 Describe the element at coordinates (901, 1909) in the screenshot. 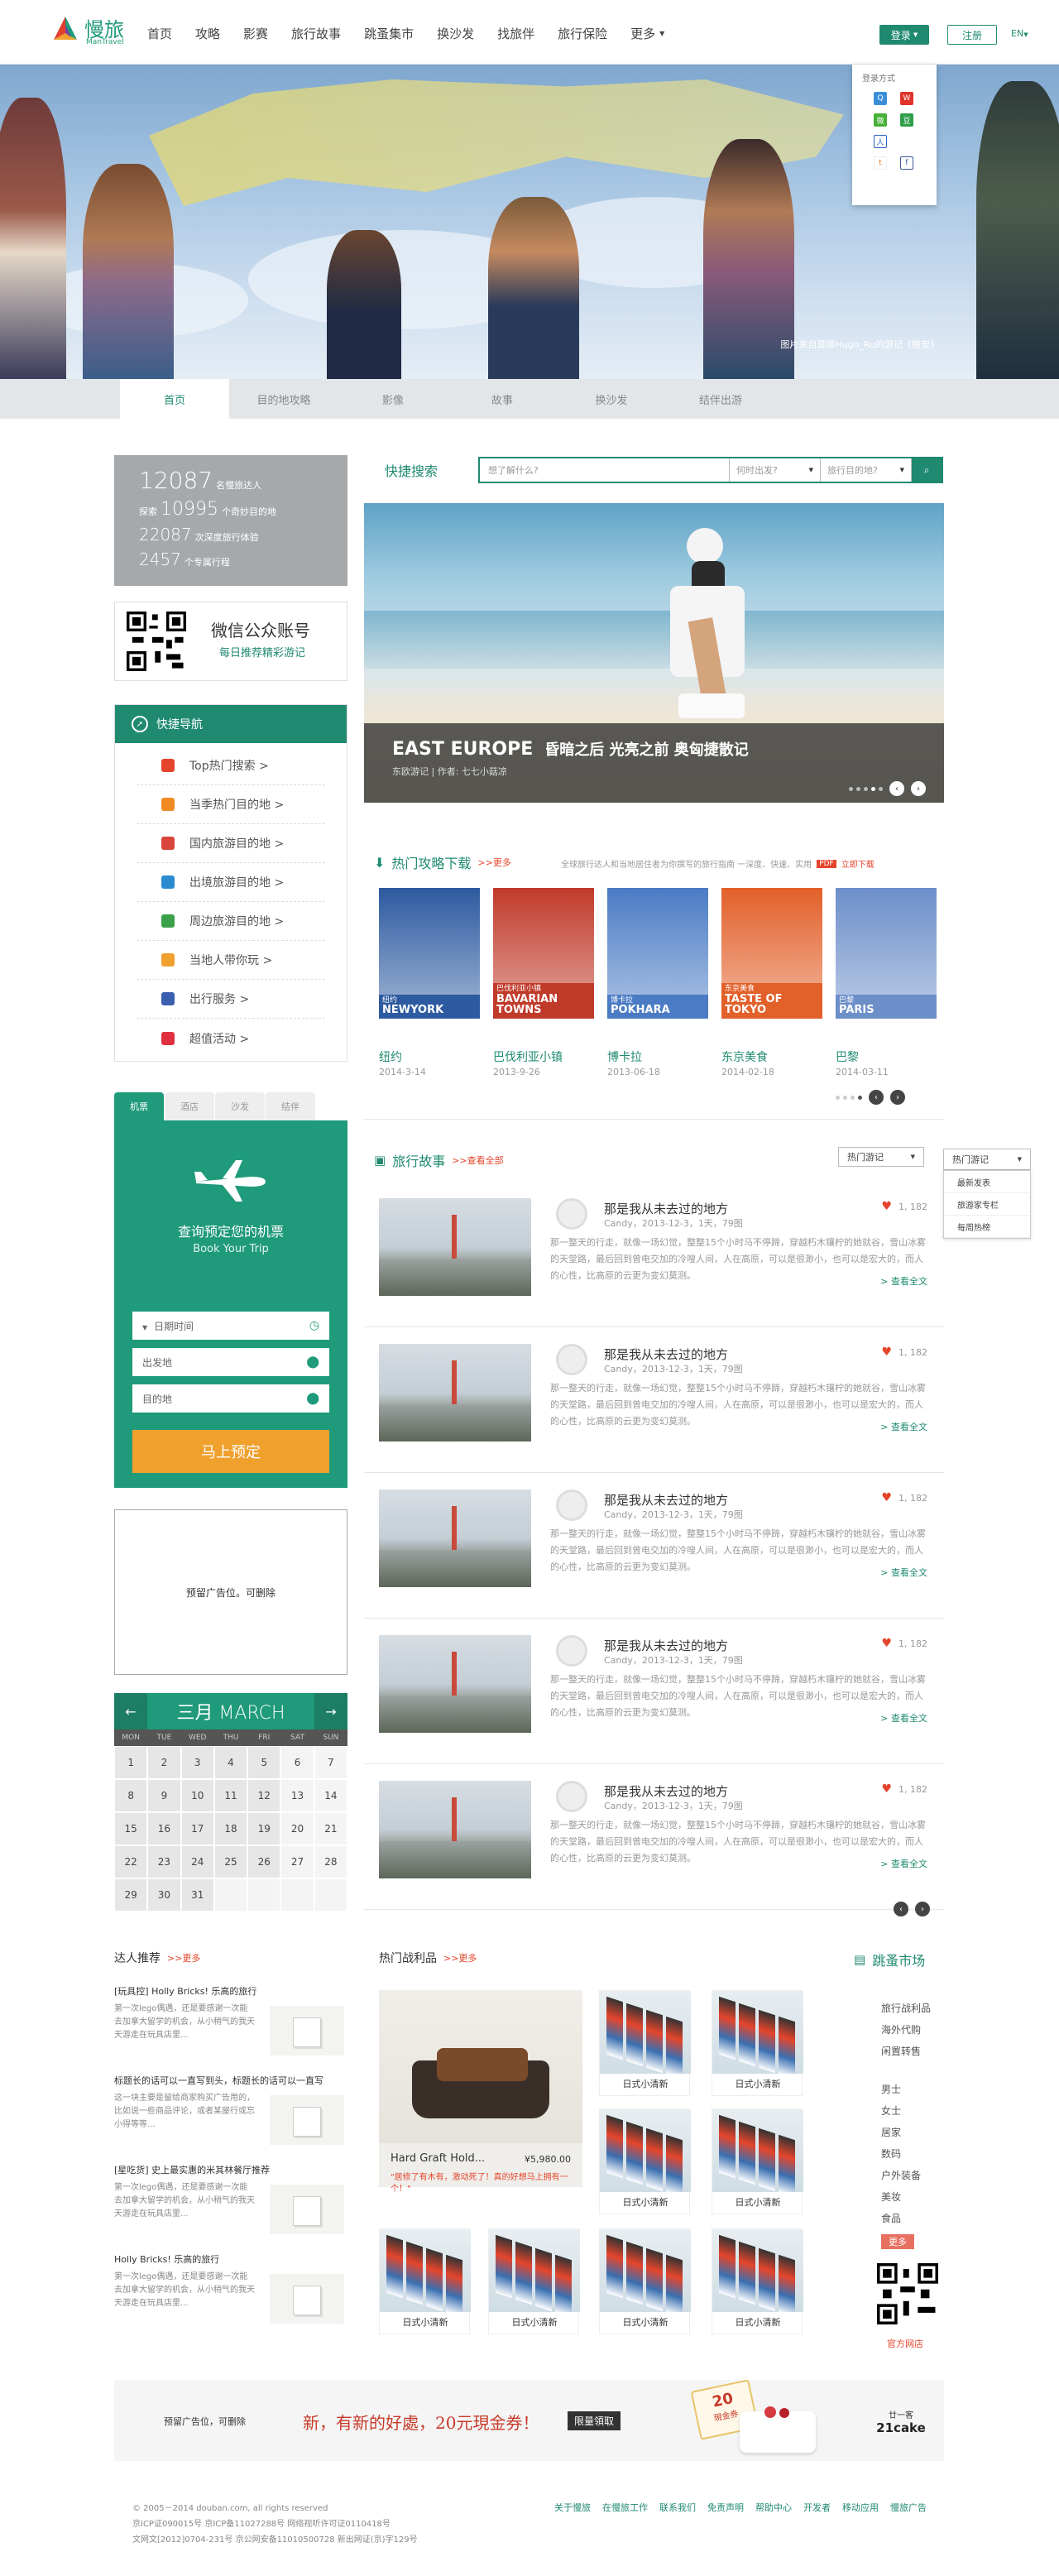

I see `stories-prev-button: ‹` at that location.